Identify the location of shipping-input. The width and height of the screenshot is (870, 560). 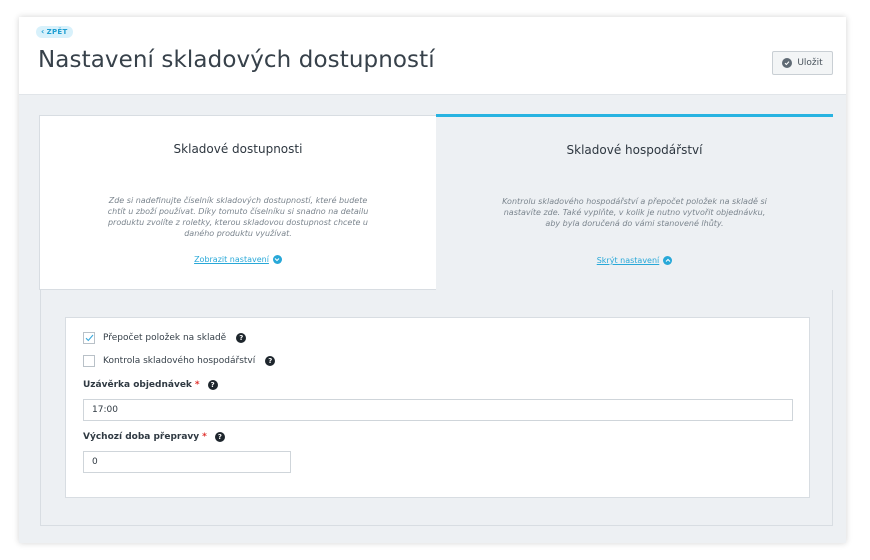
(187, 462).